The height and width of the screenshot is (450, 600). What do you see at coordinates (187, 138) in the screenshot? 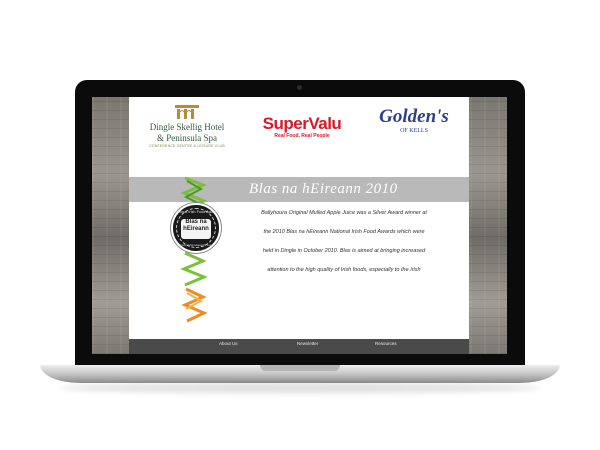
I see `dingle-name-line2: & Peninsula Spa` at bounding box center [187, 138].